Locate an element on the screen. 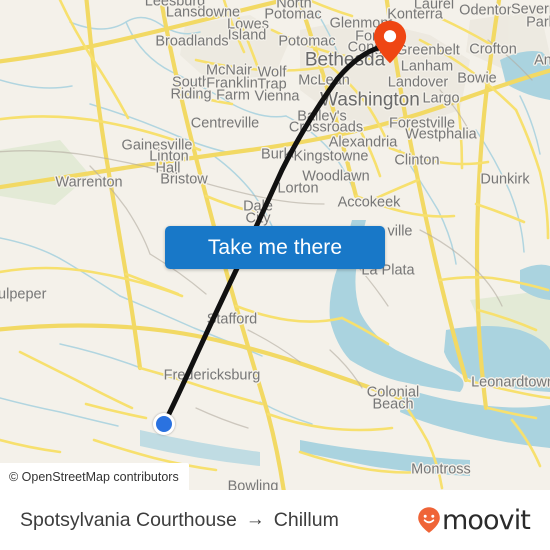 The height and width of the screenshot is (550, 550). trip-destination-label: Chillum is located at coordinates (306, 519).